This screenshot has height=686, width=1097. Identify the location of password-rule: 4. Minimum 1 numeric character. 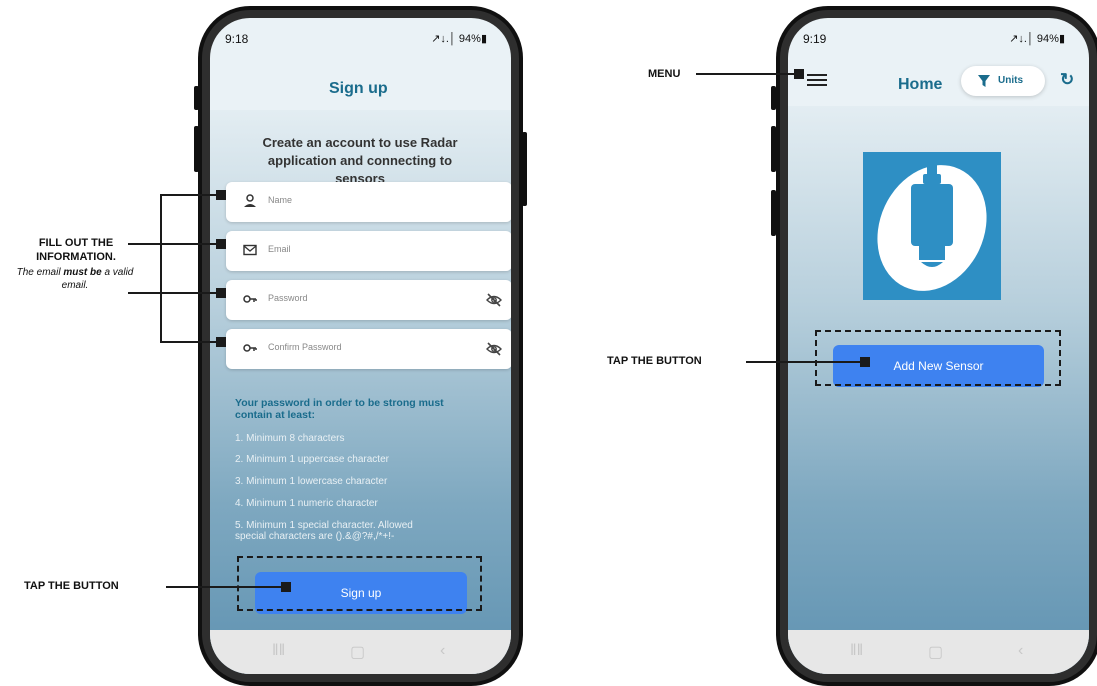
(306, 503).